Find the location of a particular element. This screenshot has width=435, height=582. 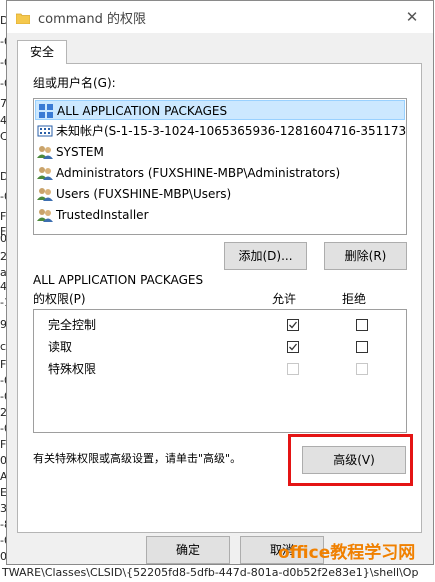

tab-security: 安全 is located at coordinates (42, 52).